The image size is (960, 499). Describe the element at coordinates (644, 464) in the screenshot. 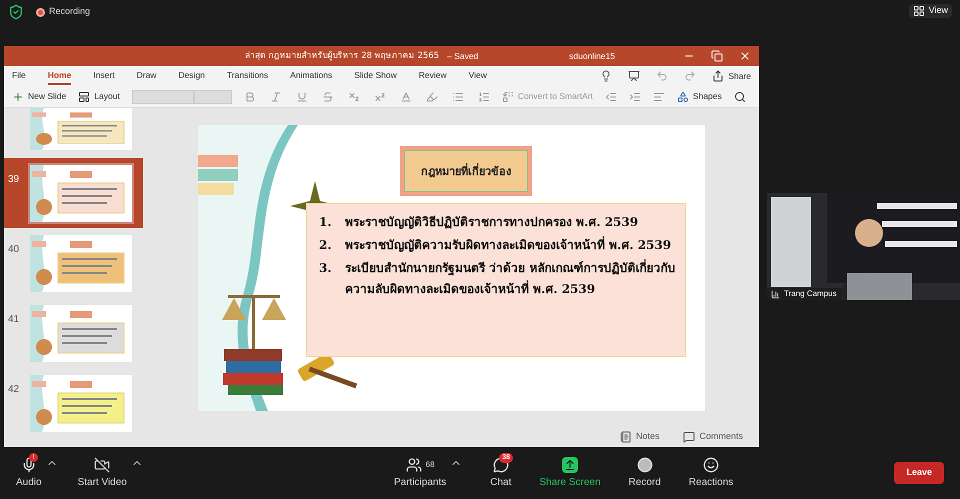

I see `record-icon` at that location.